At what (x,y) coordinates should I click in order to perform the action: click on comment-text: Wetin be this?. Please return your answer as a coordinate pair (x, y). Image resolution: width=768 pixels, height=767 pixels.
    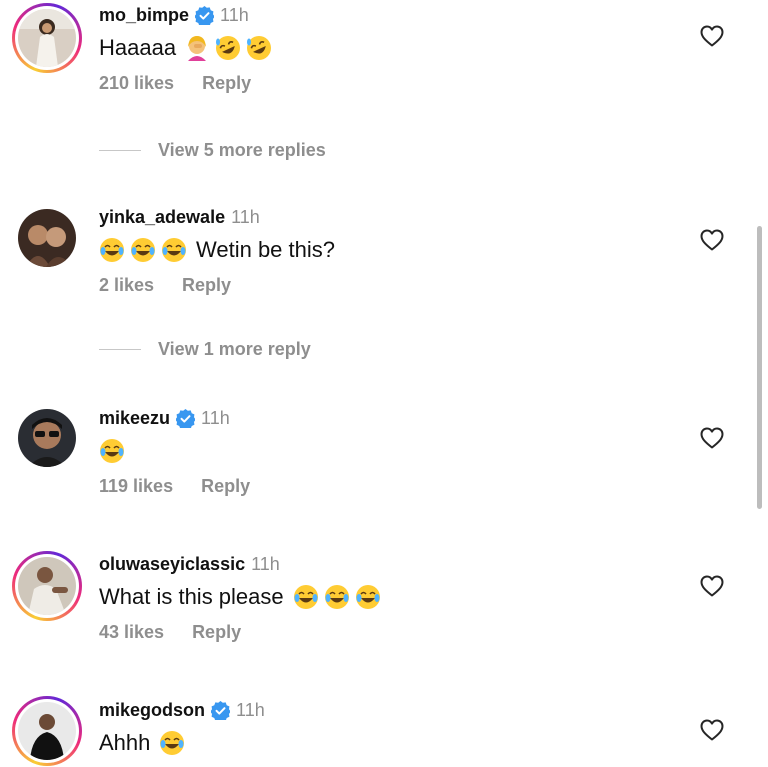
    Looking at the image, I should click on (266, 249).